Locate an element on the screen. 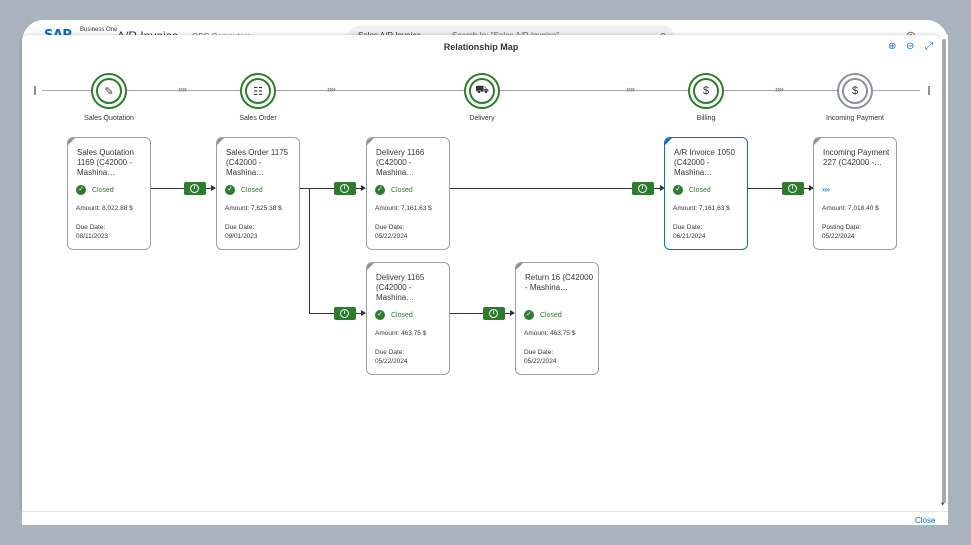 Image resolution: width=971 pixels, height=545 pixels. lane-label: Incoming Payment is located at coordinates (855, 118).